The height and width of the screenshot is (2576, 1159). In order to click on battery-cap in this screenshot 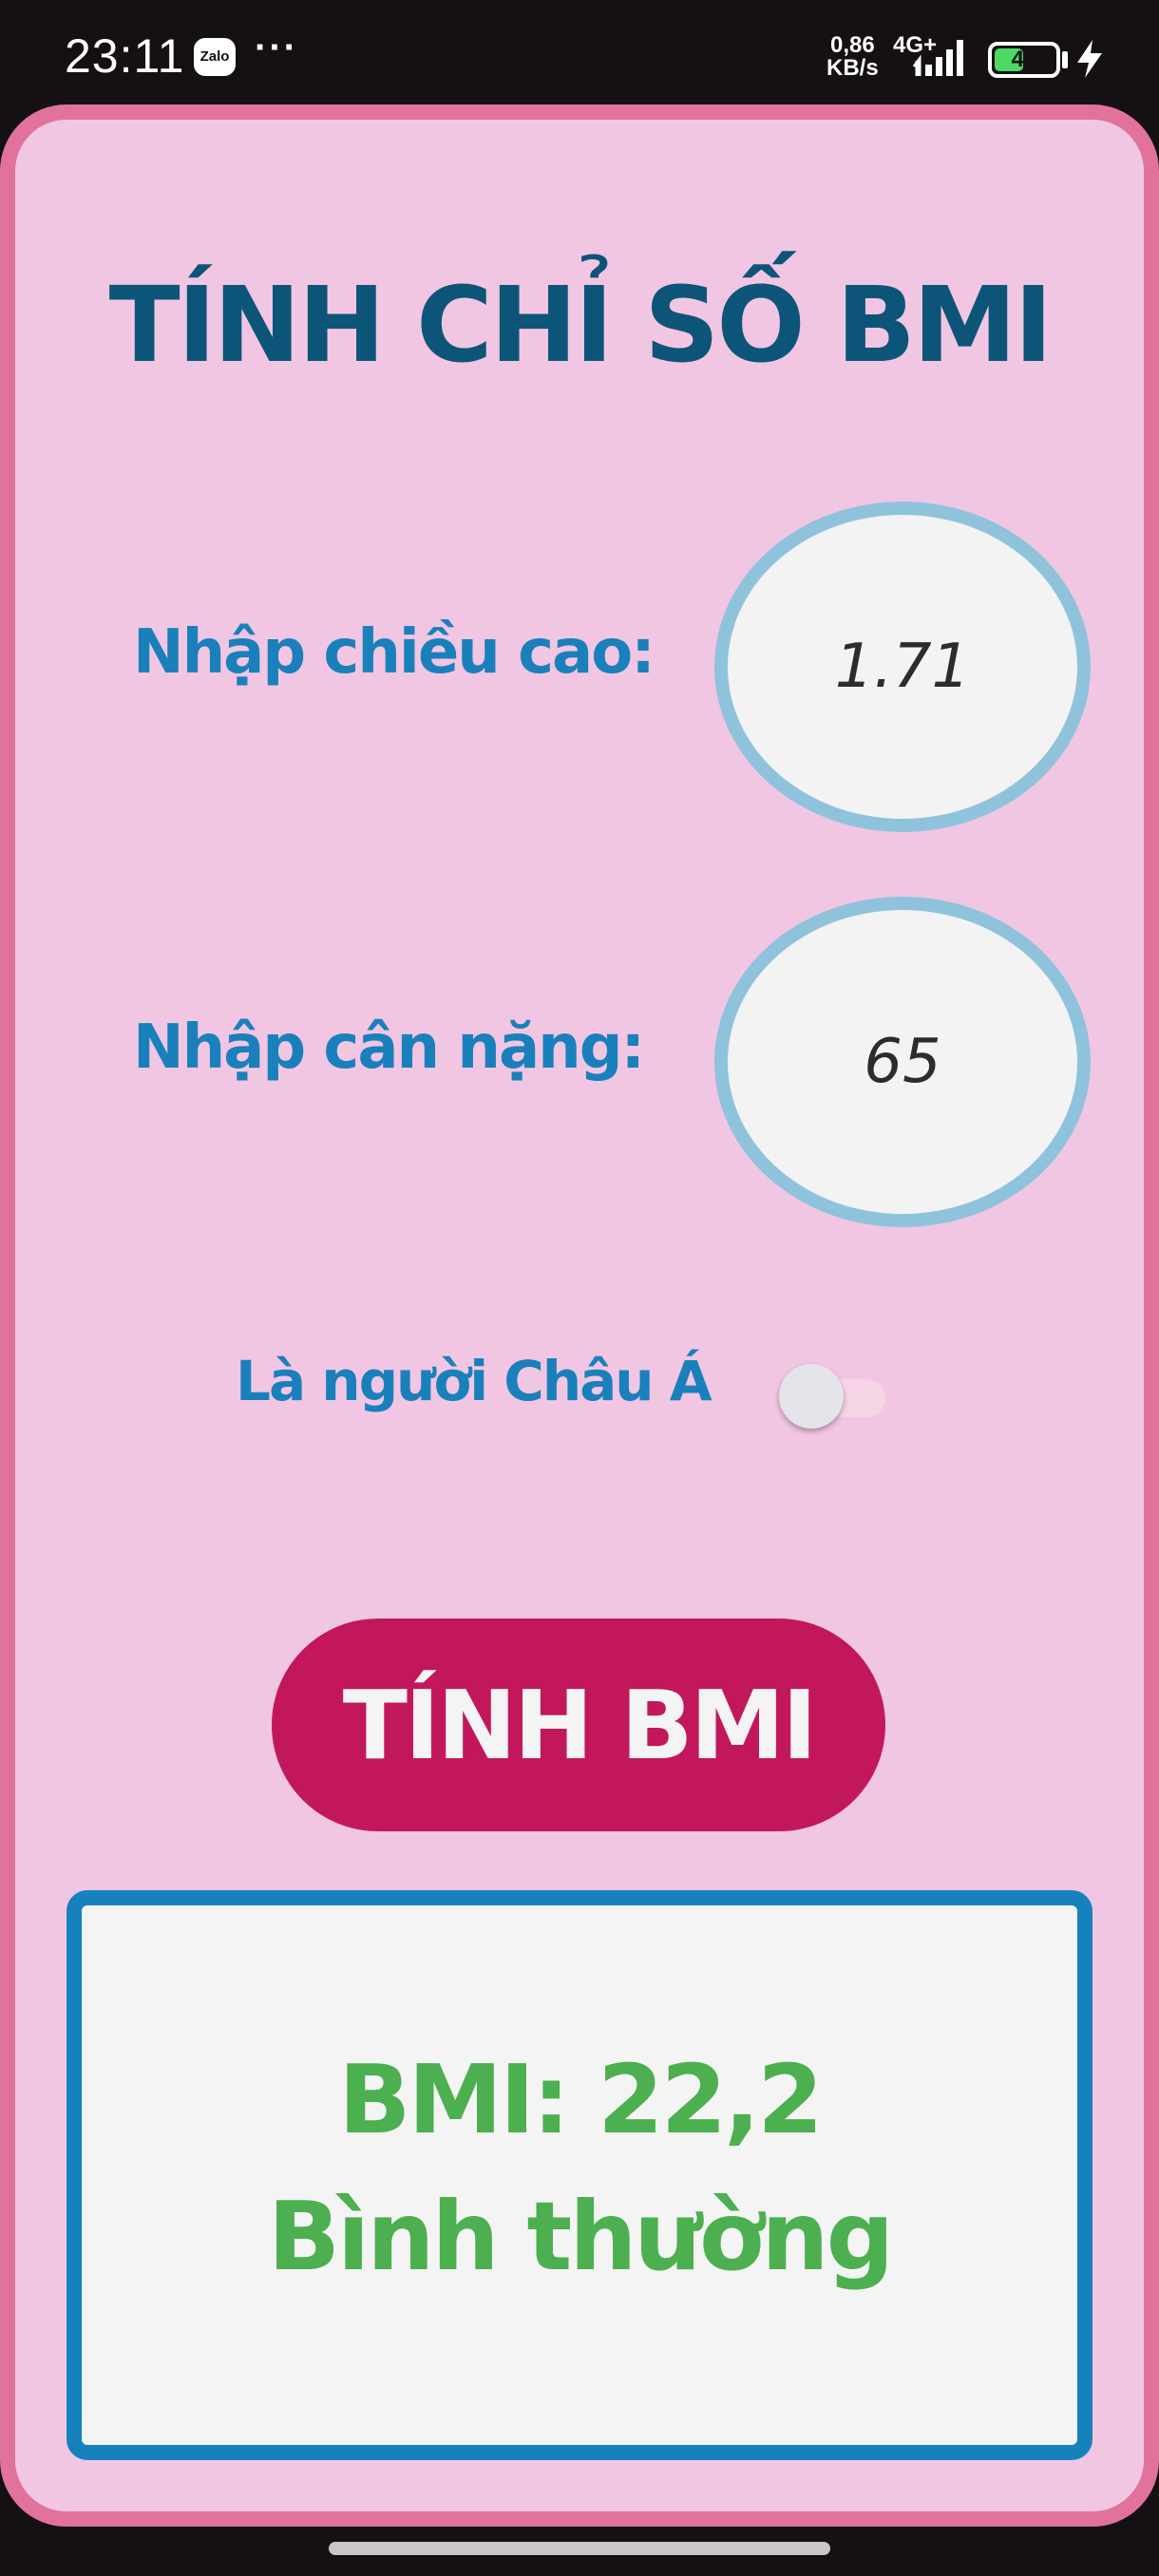, I will do `click(1065, 59)`.